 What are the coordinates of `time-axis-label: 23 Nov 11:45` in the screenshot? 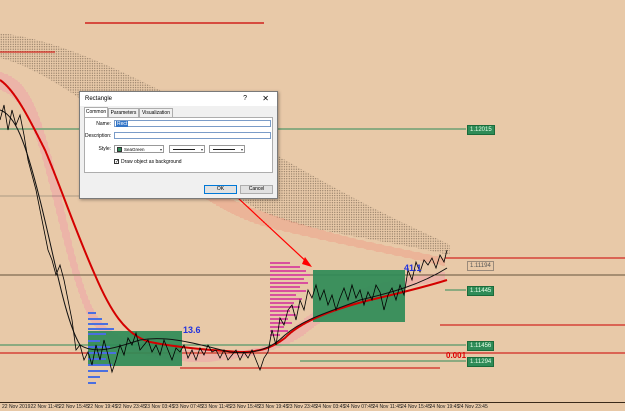 It's located at (216, 407).